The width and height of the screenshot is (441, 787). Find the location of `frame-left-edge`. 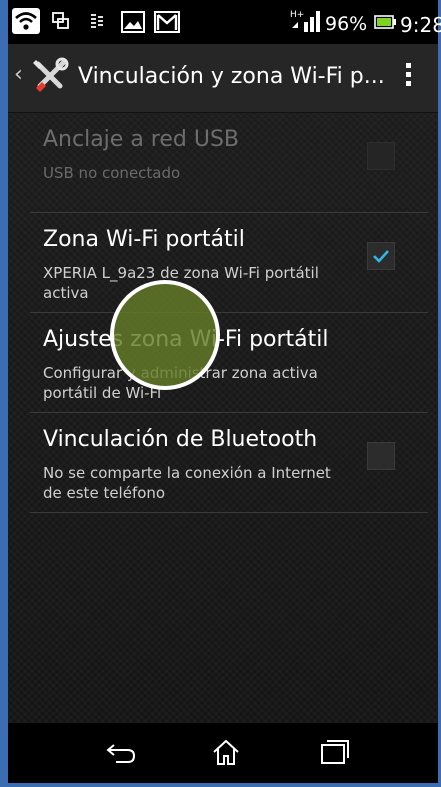

frame-left-edge is located at coordinates (4, 393).